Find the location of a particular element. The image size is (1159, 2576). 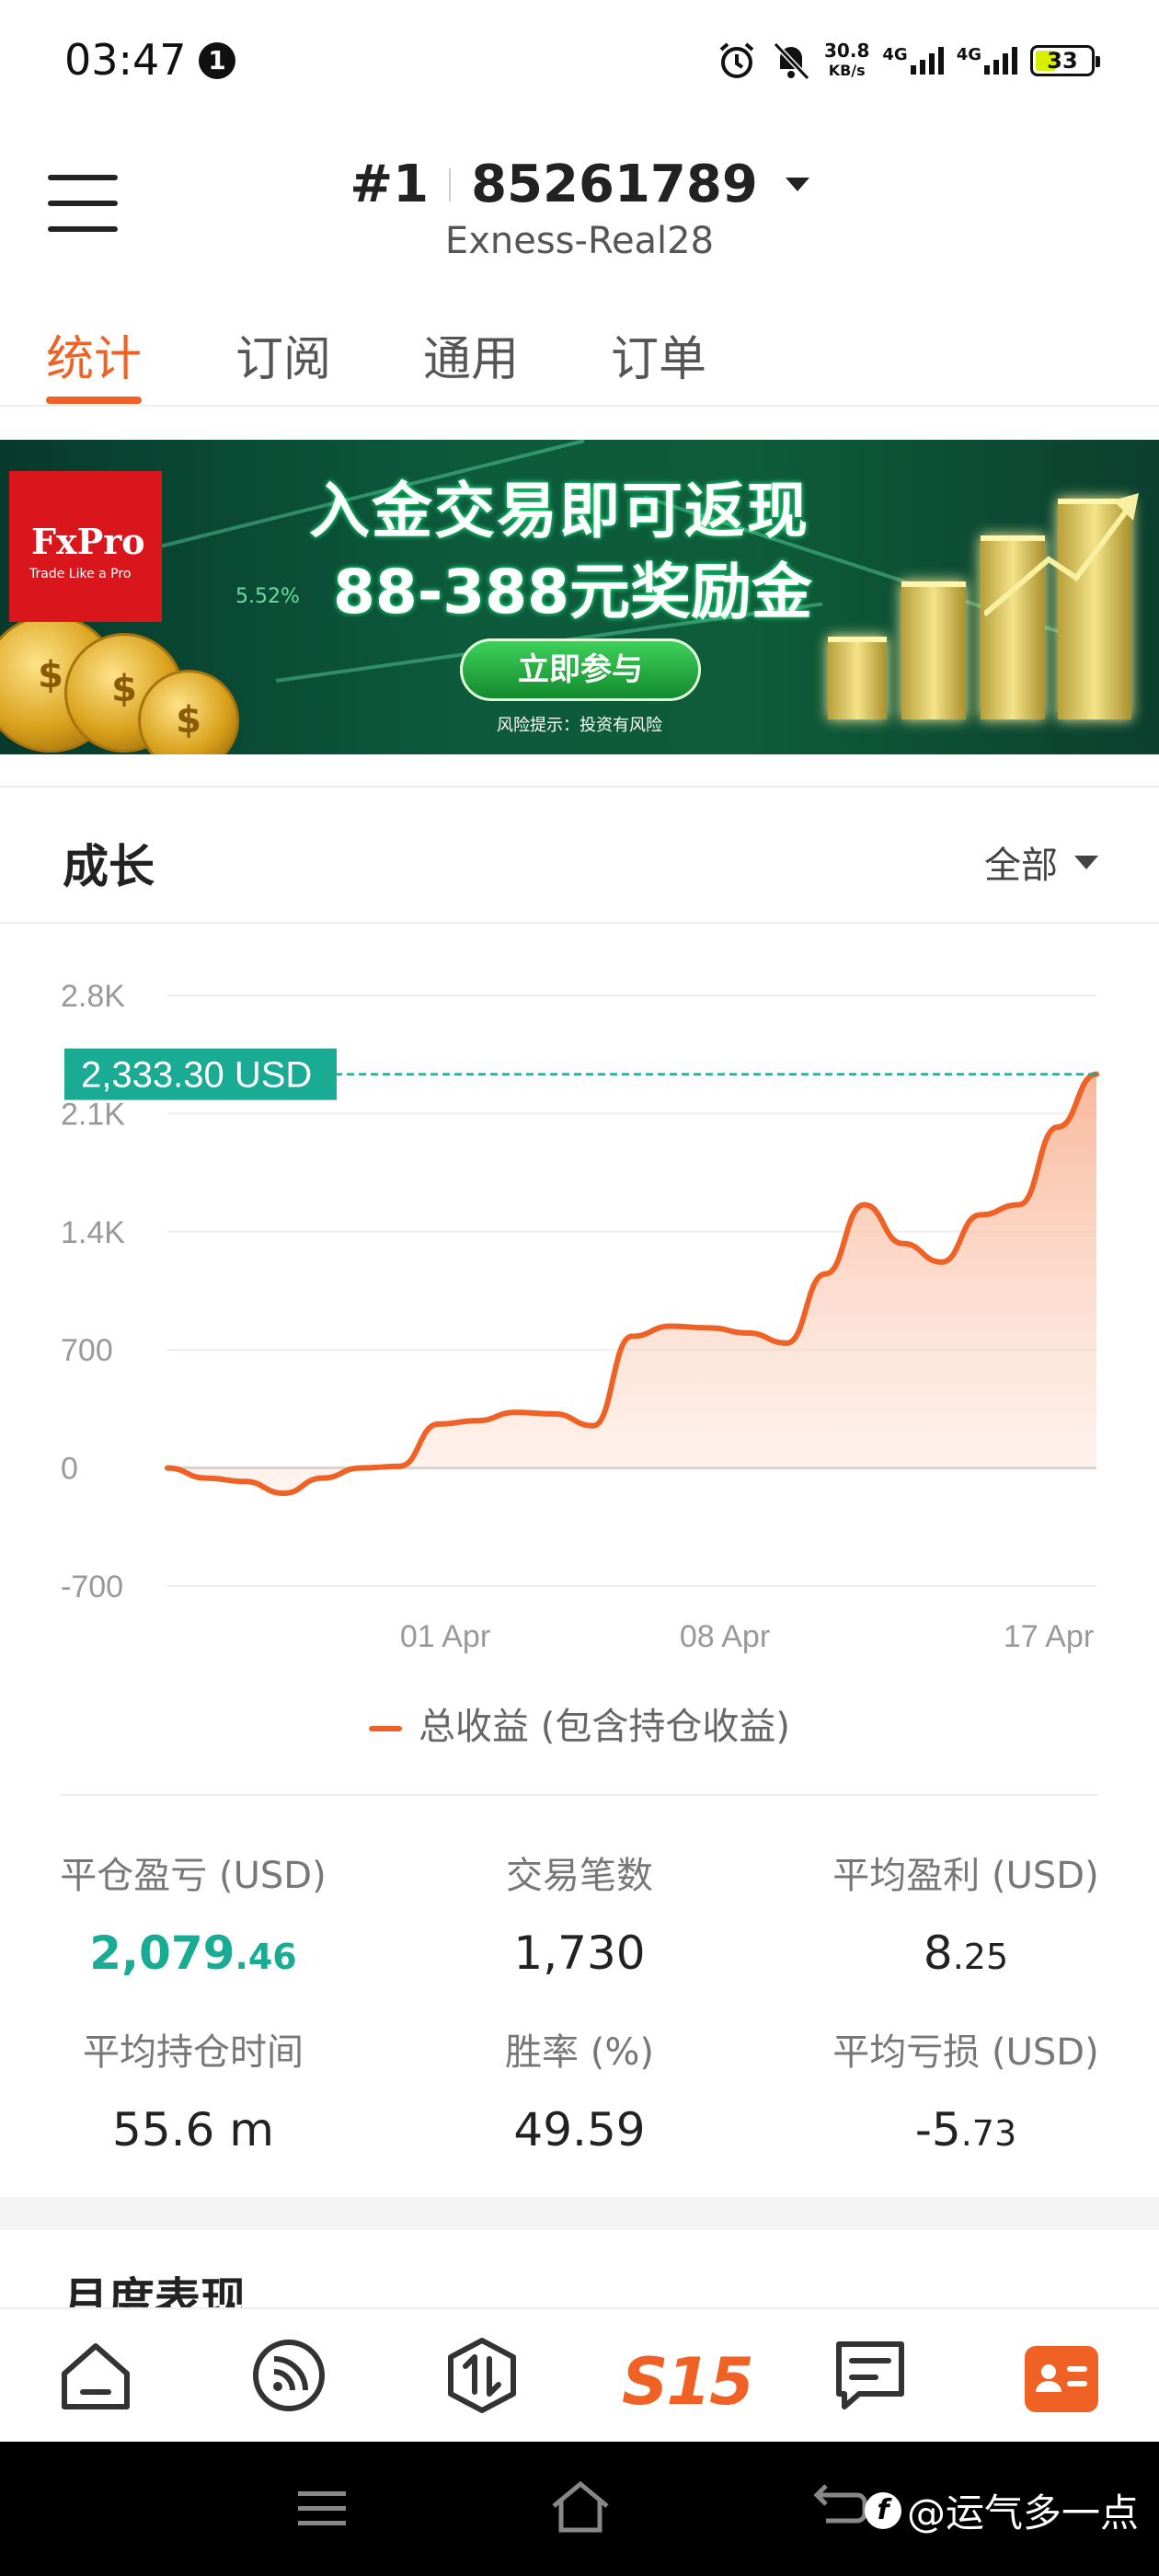

account-server: Exness-Real28 is located at coordinates (579, 241).